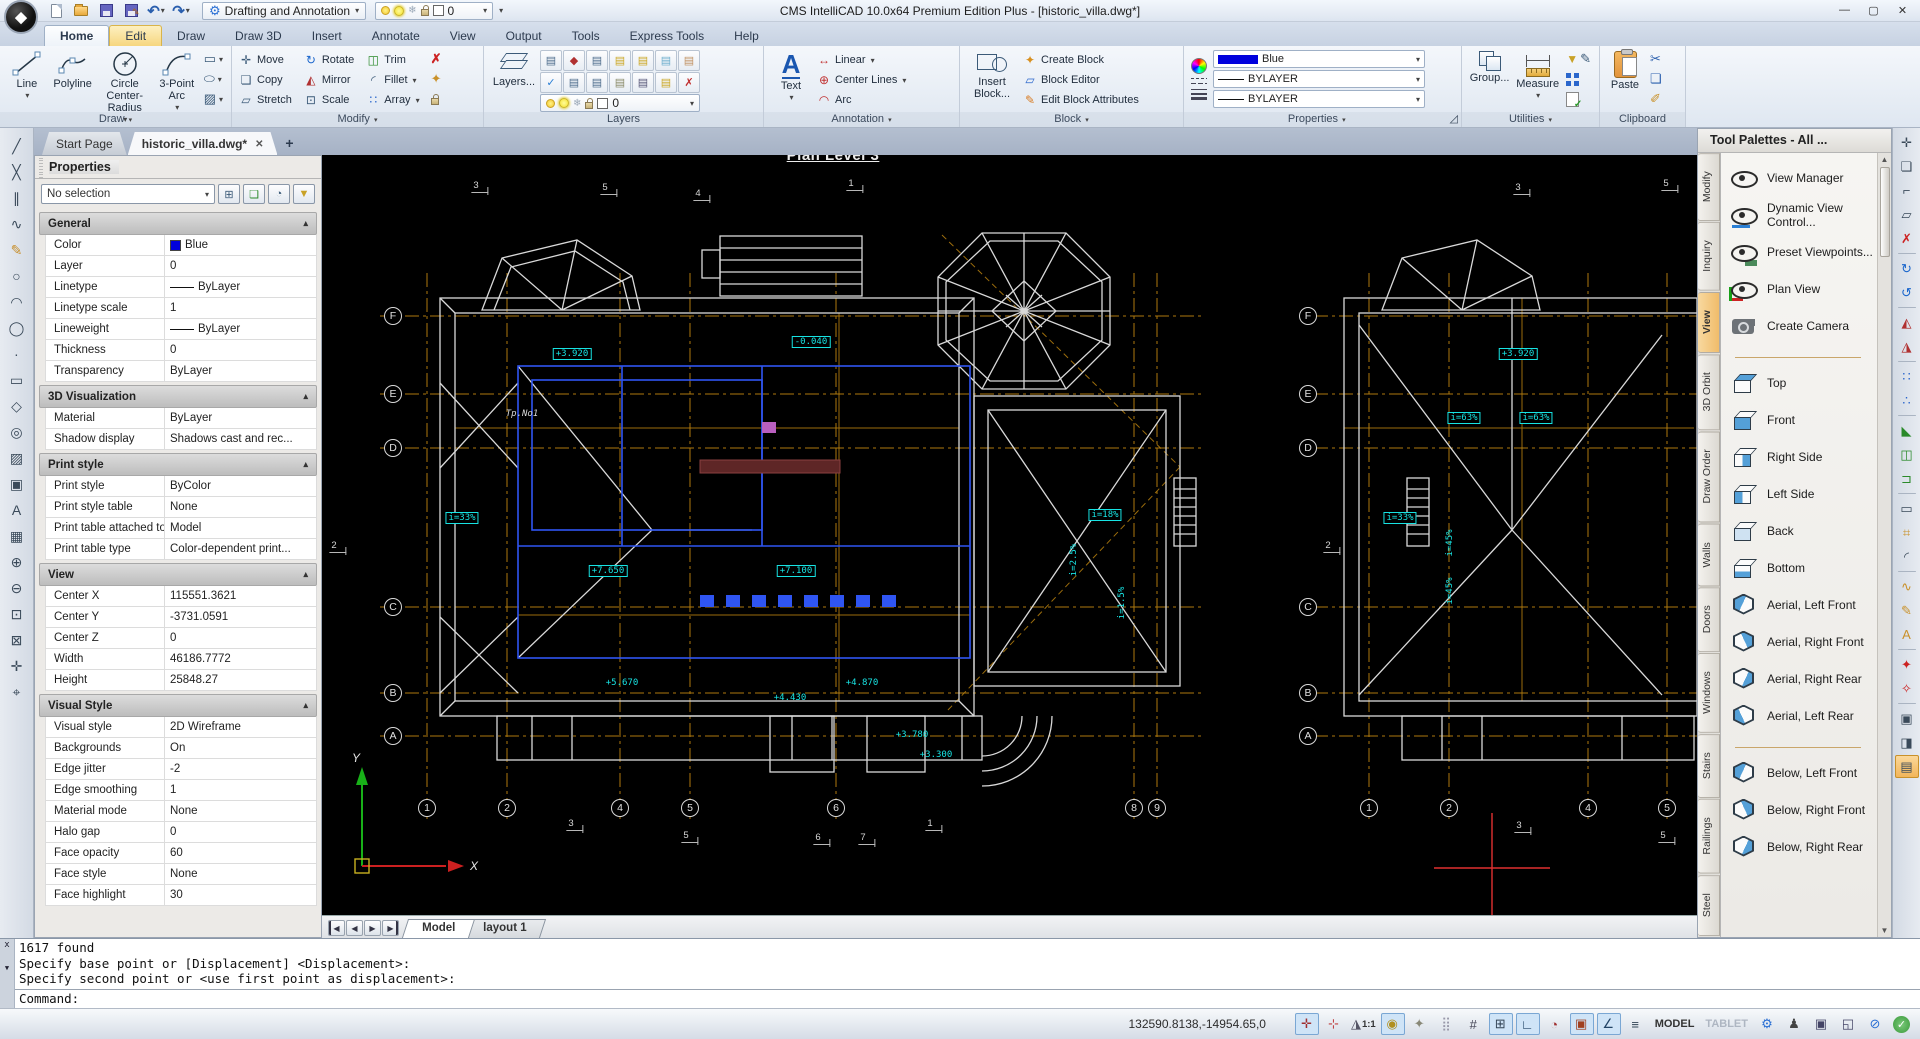 This screenshot has height=1039, width=1920. I want to click on palette-tab: View, so click(1709, 322).